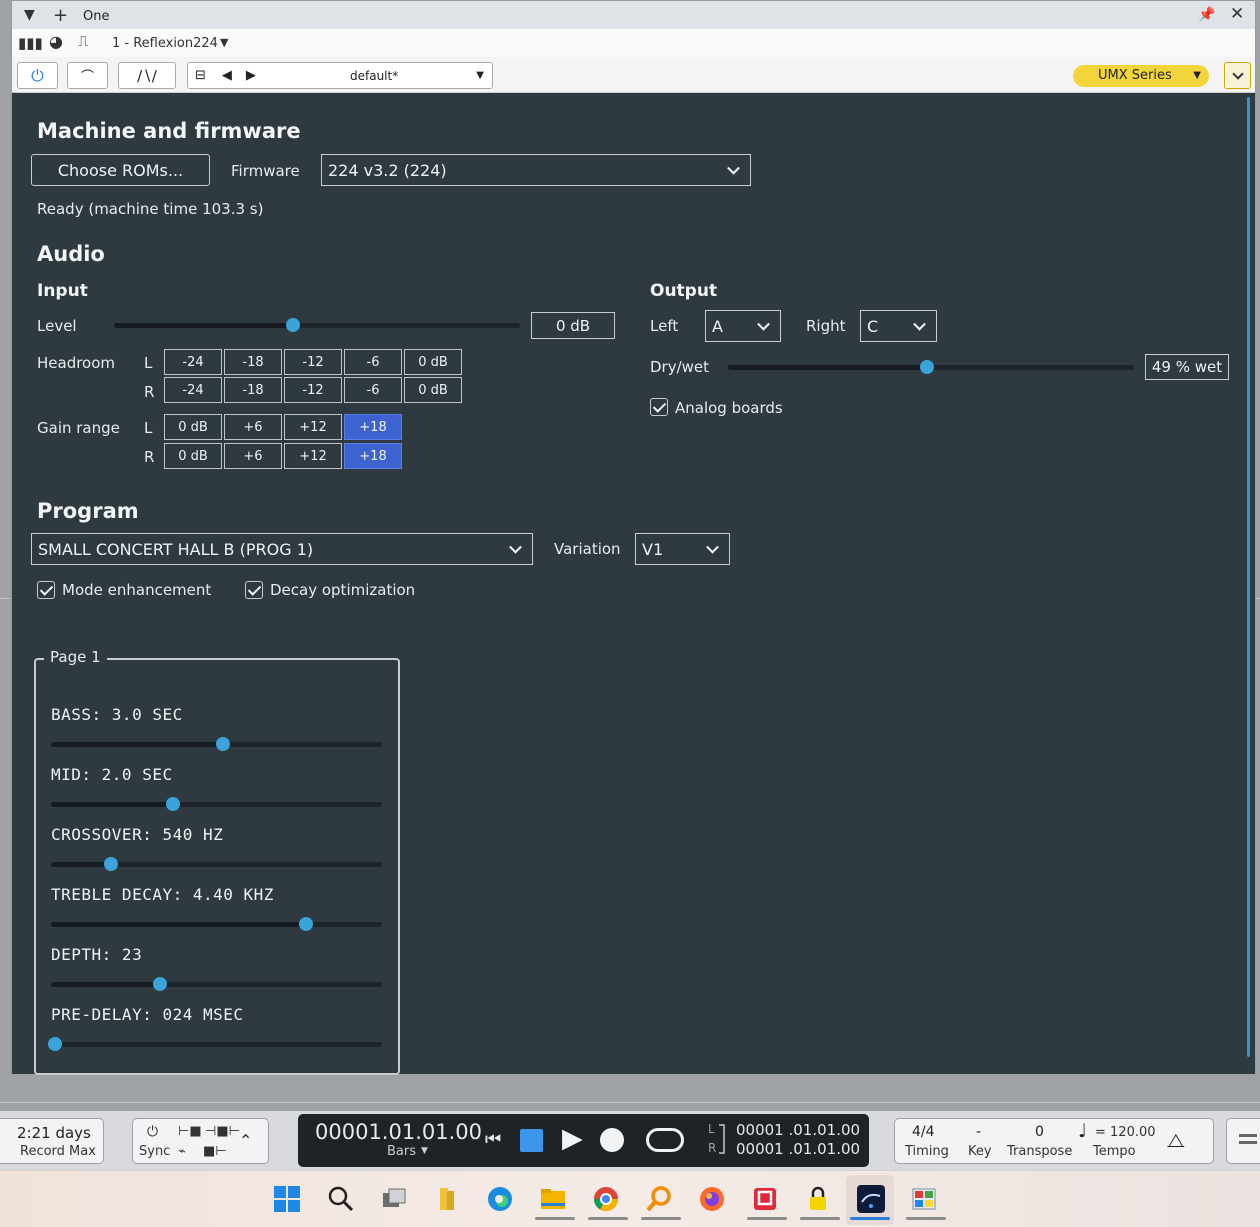  I want to click on record-button, so click(612, 1140).